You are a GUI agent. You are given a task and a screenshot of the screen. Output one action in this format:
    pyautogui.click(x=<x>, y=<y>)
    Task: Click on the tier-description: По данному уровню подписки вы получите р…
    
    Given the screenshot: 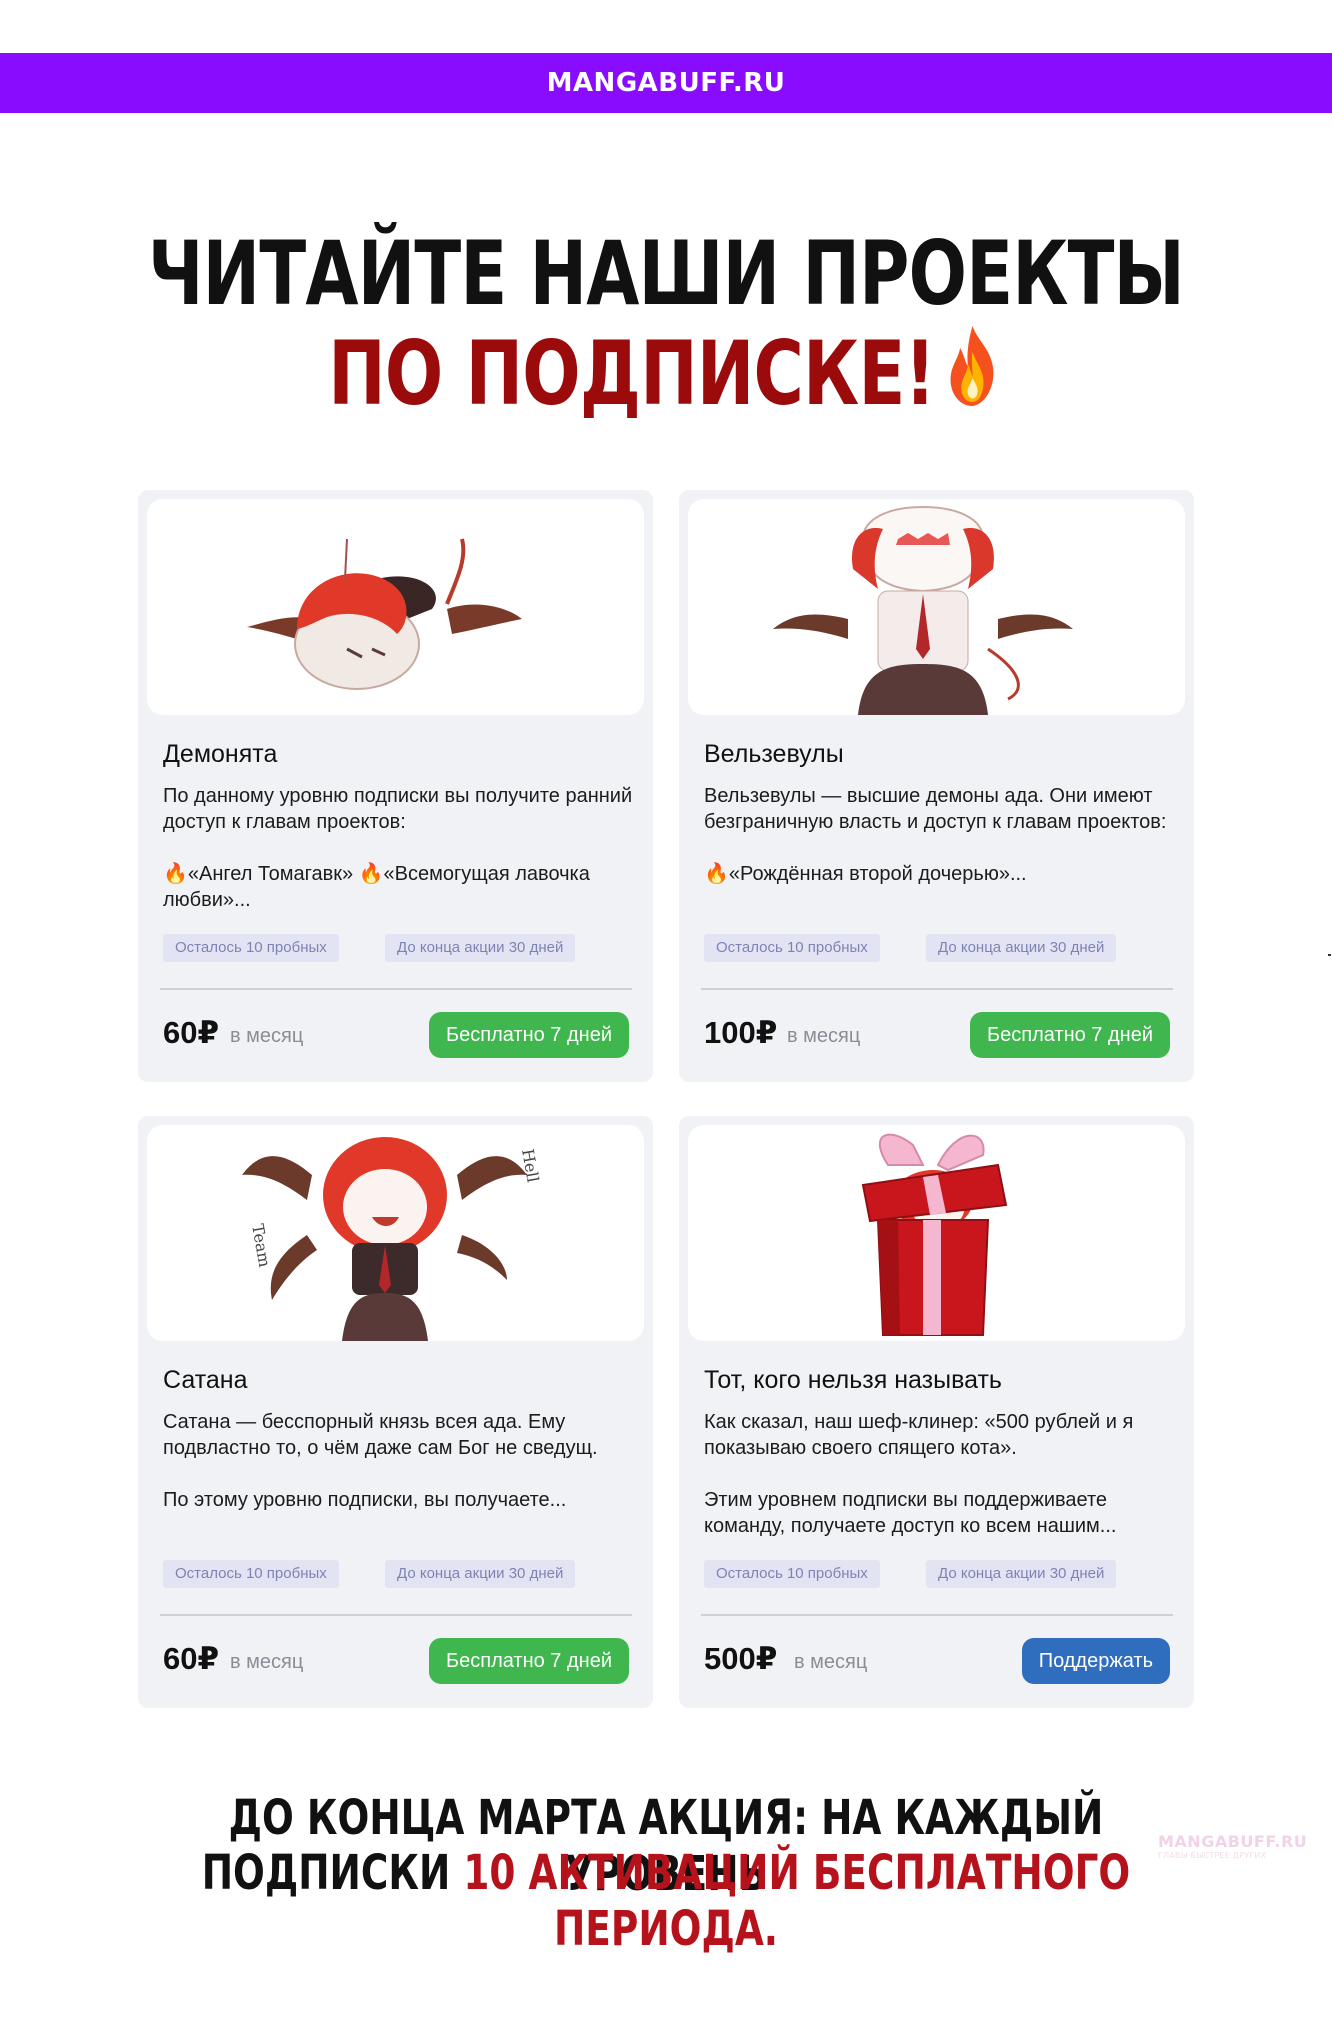 What is the action you would take?
    pyautogui.click(x=403, y=848)
    